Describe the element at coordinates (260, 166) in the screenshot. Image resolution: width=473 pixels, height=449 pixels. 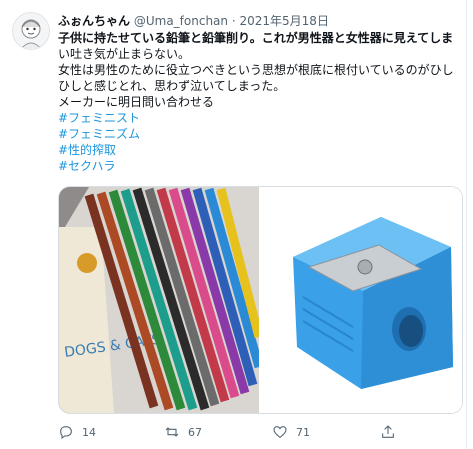
I see `hashtag-link: #セクハラ` at that location.